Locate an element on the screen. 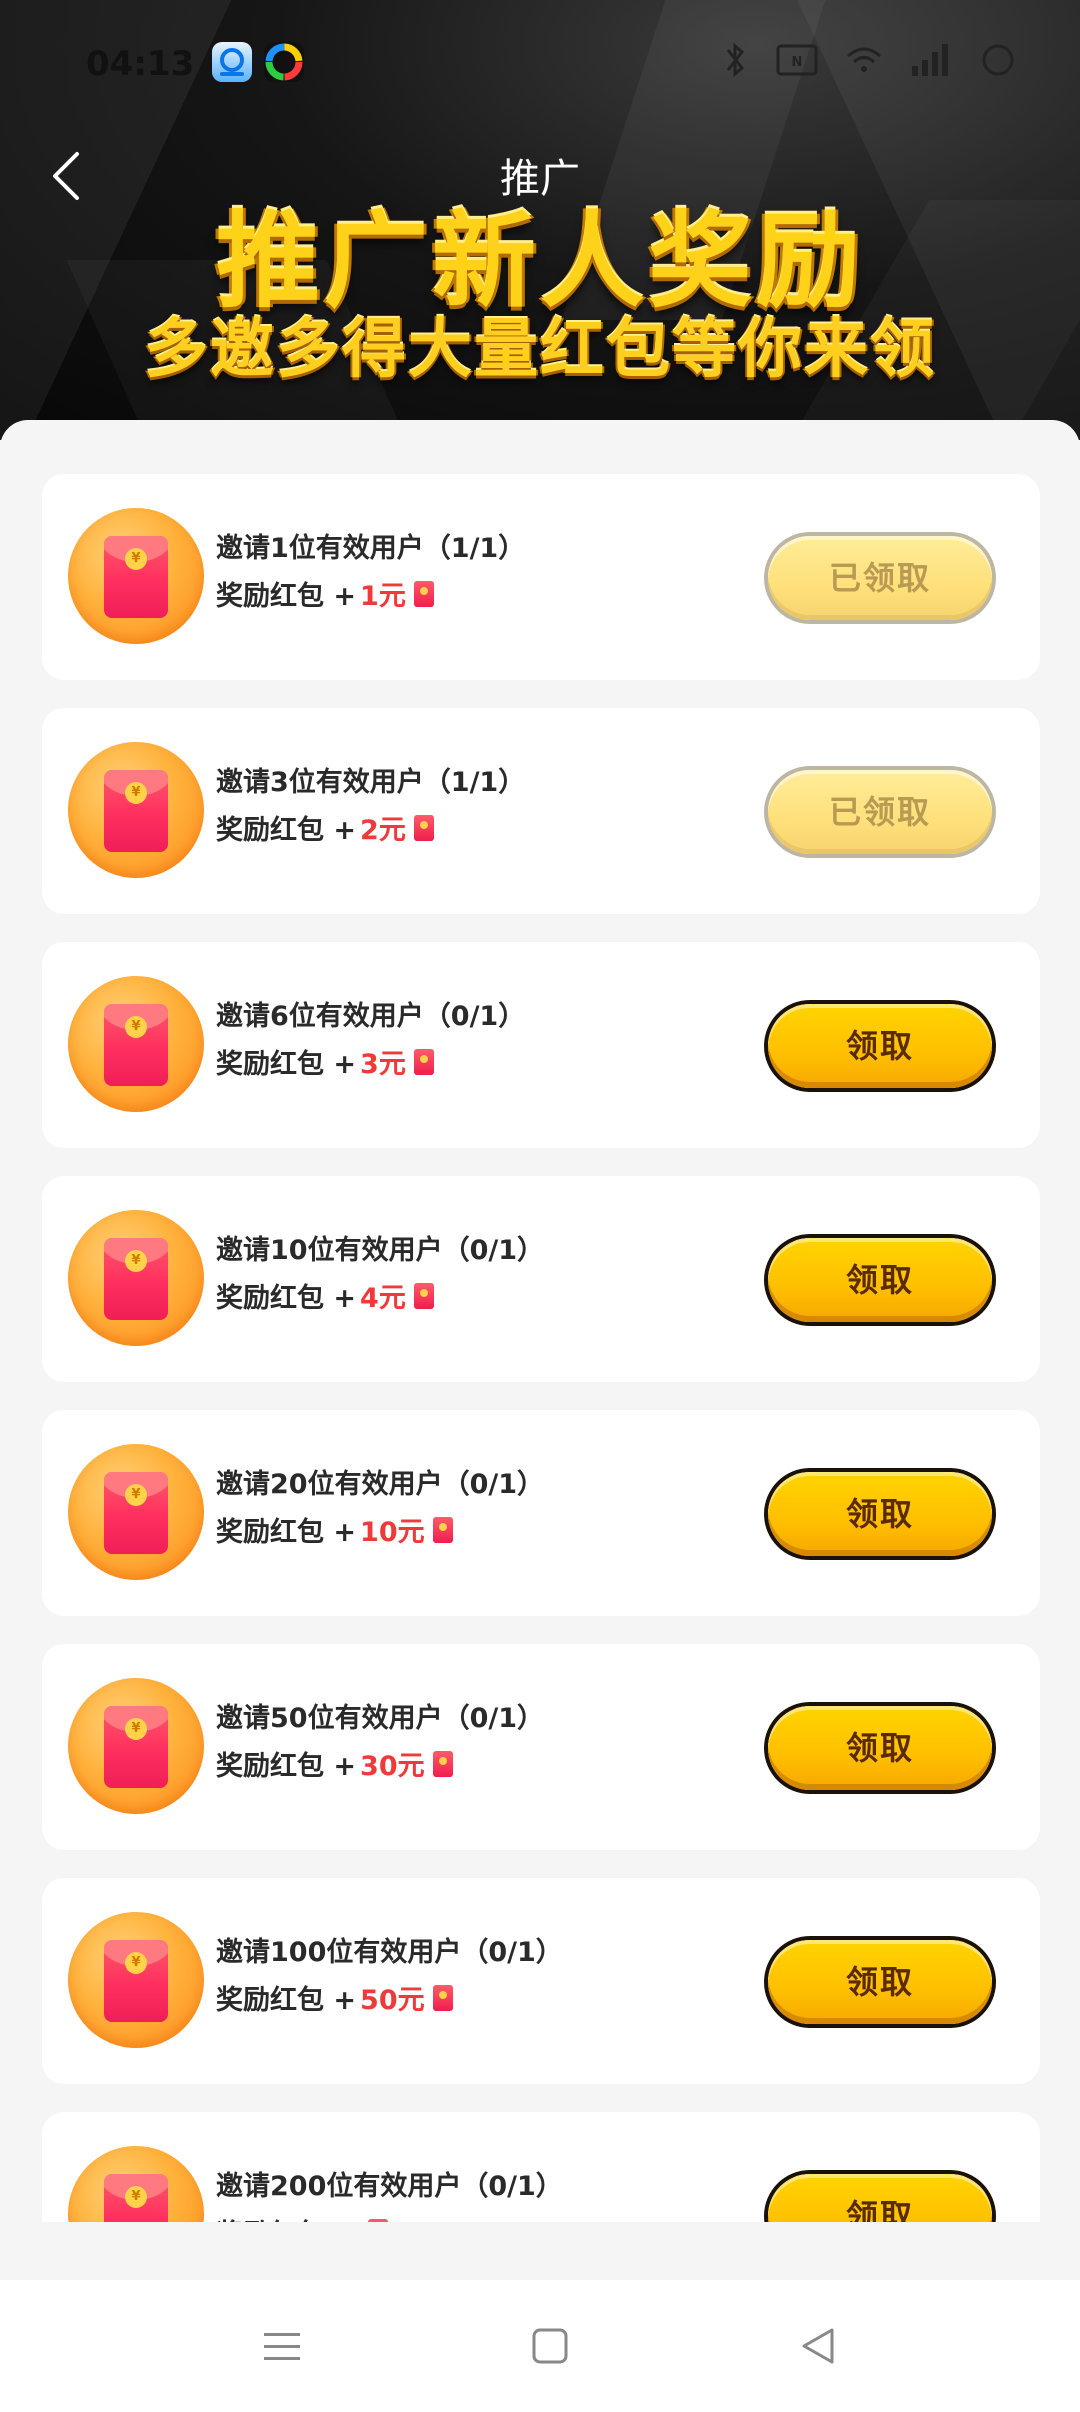 The width and height of the screenshot is (1080, 2412). reward-line: 奖励红包 + 10元 is located at coordinates (334, 1529).